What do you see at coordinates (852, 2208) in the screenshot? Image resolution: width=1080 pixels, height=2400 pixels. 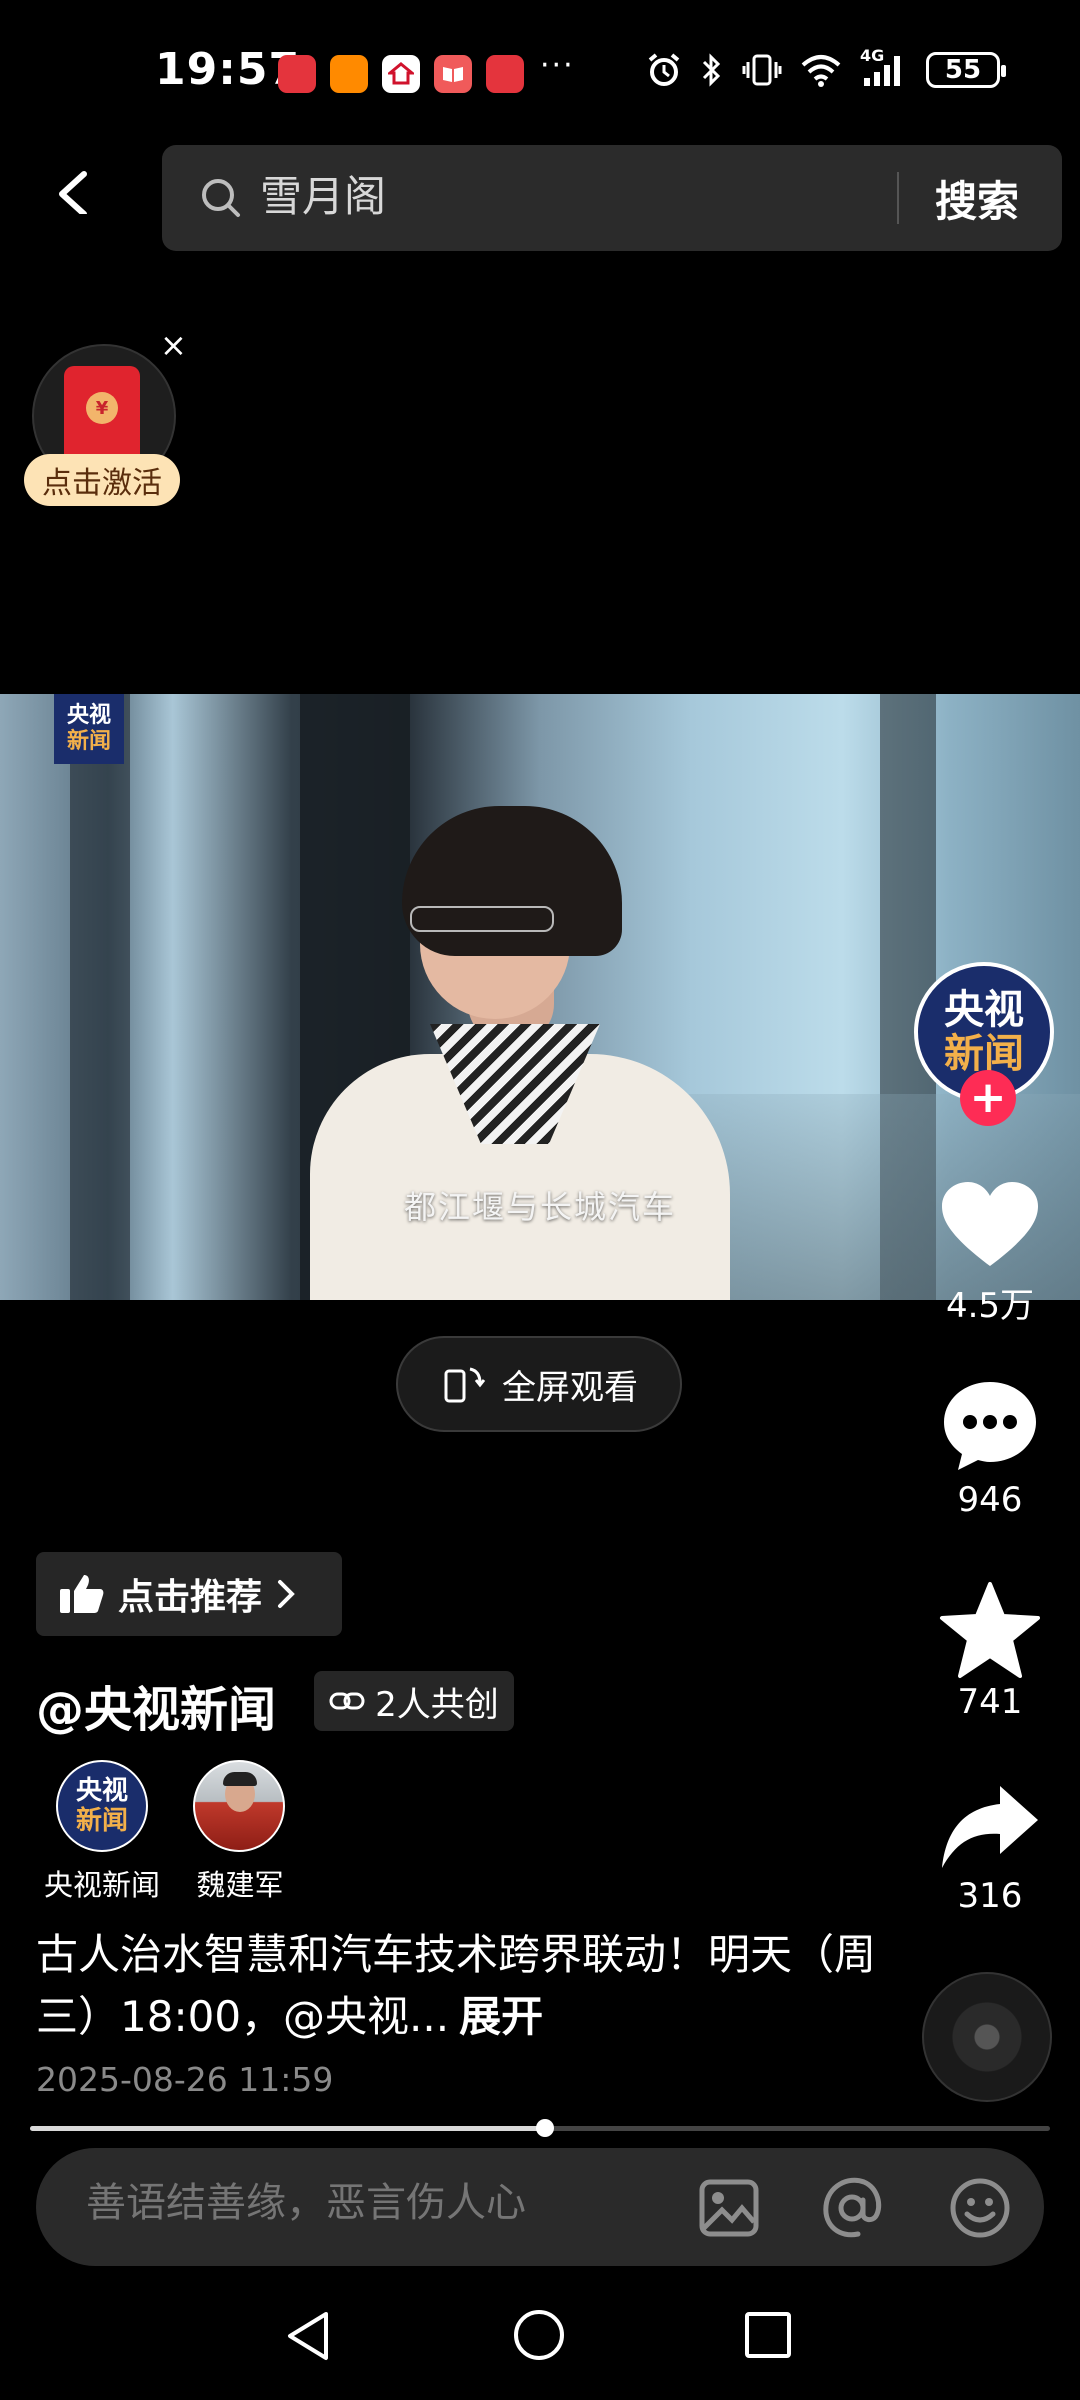 I see `mention-at-icon` at bounding box center [852, 2208].